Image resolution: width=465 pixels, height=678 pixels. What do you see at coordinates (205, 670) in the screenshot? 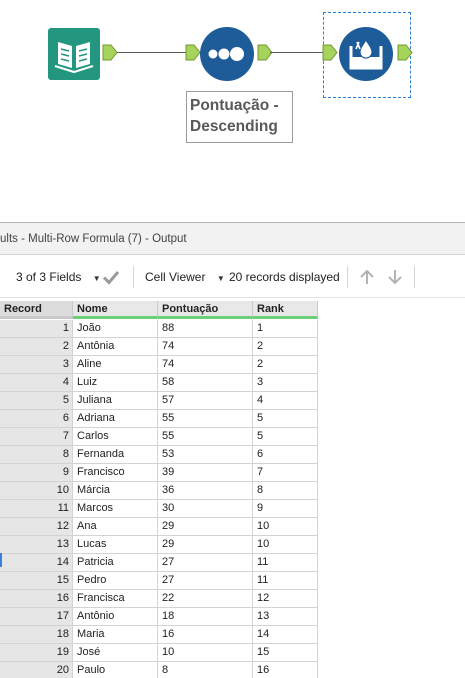
I see `pontuacao-cell: 8` at bounding box center [205, 670].